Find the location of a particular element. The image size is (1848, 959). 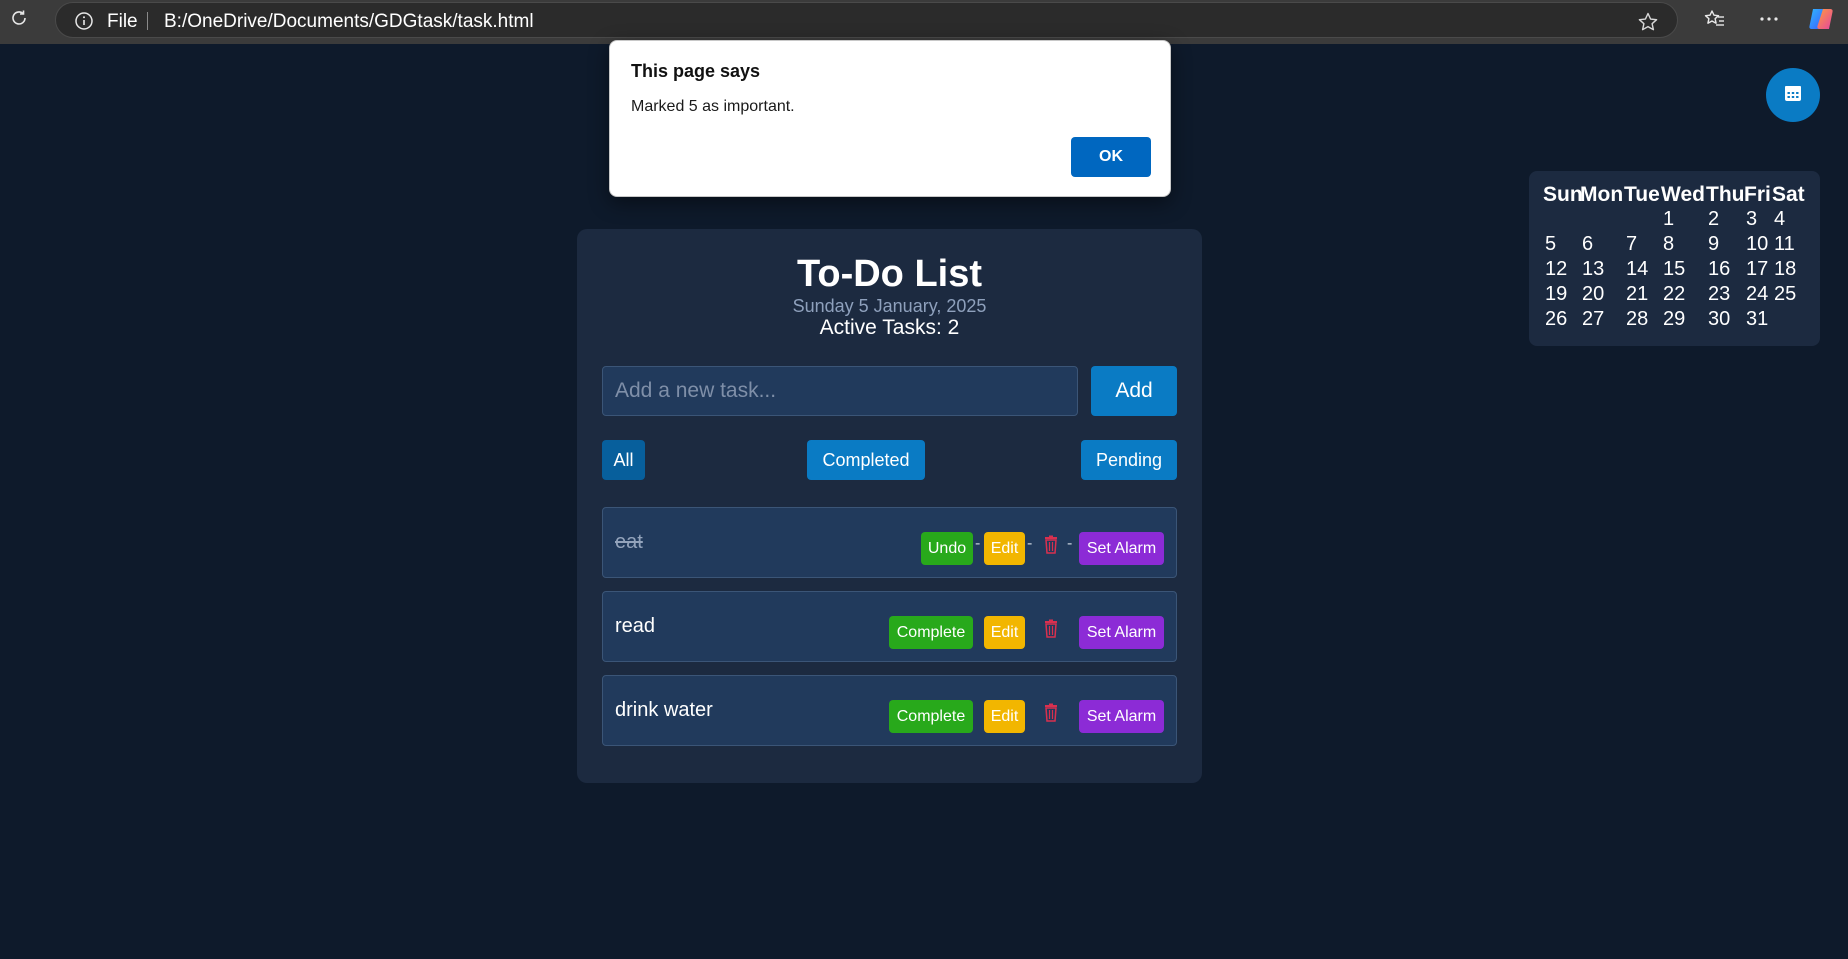

calendar-day: 16 is located at coordinates (1725, 270).